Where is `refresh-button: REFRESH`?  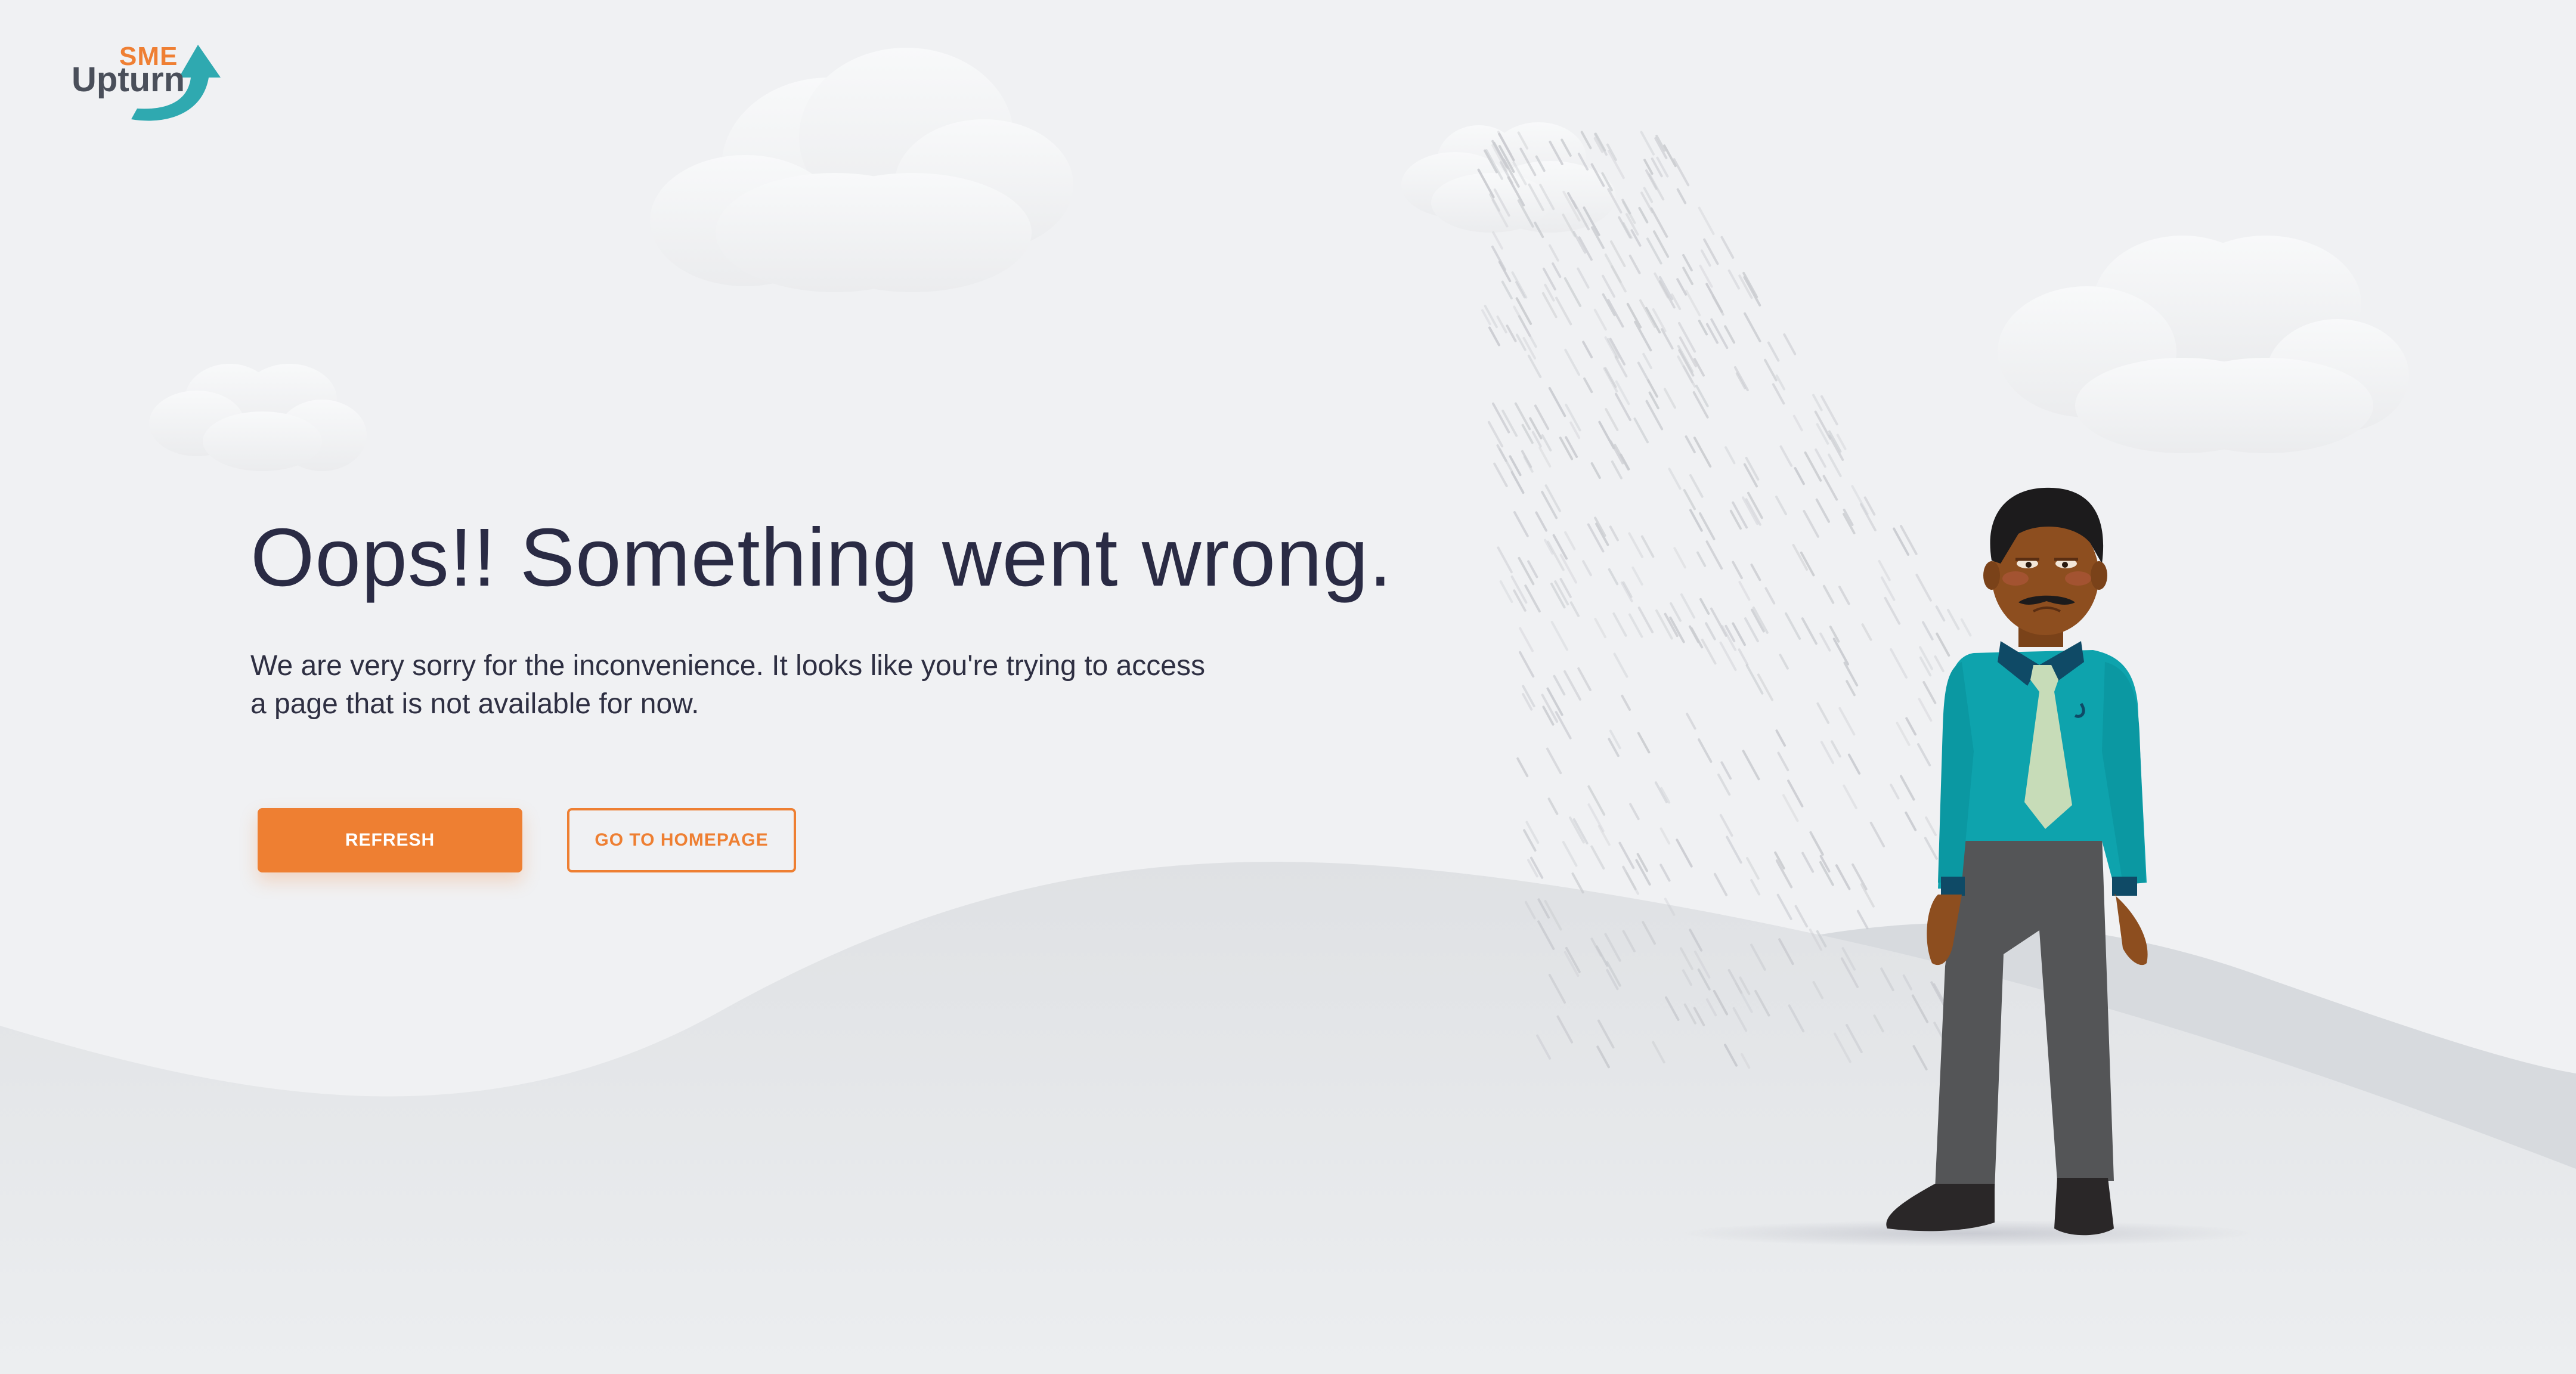 refresh-button: REFRESH is located at coordinates (390, 840).